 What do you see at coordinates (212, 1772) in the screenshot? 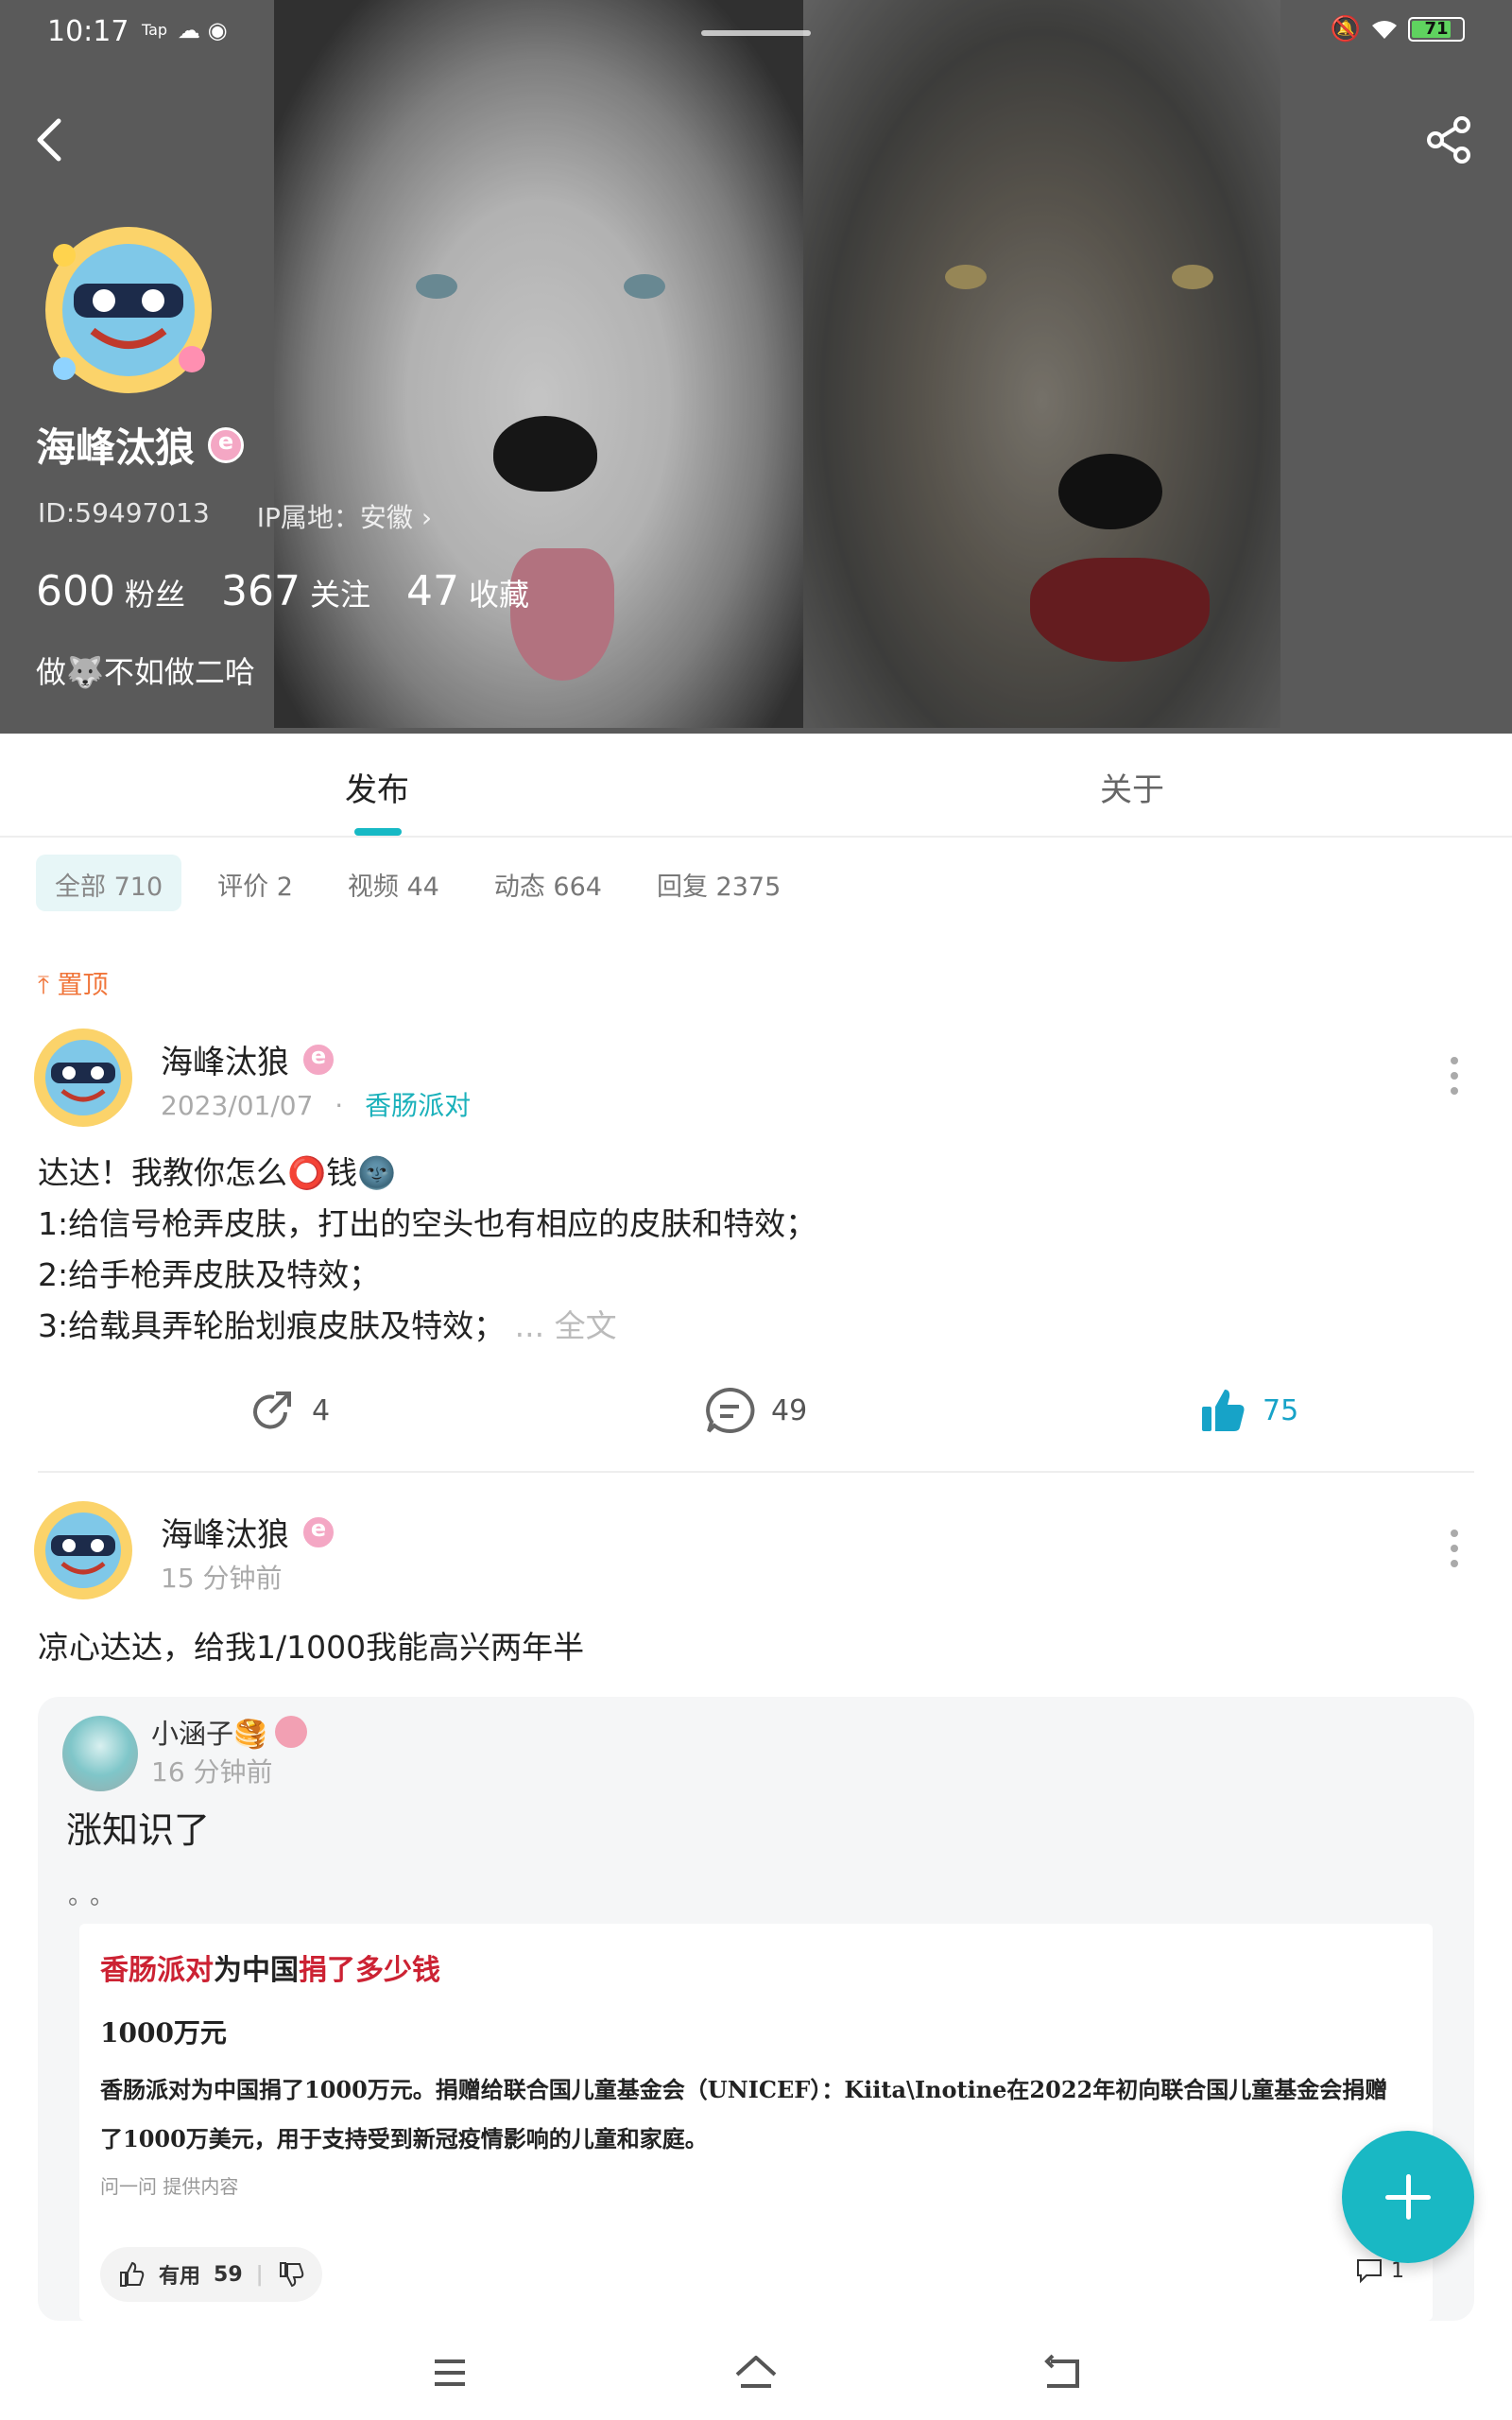
I see `reply-time: 16 分钟前` at bounding box center [212, 1772].